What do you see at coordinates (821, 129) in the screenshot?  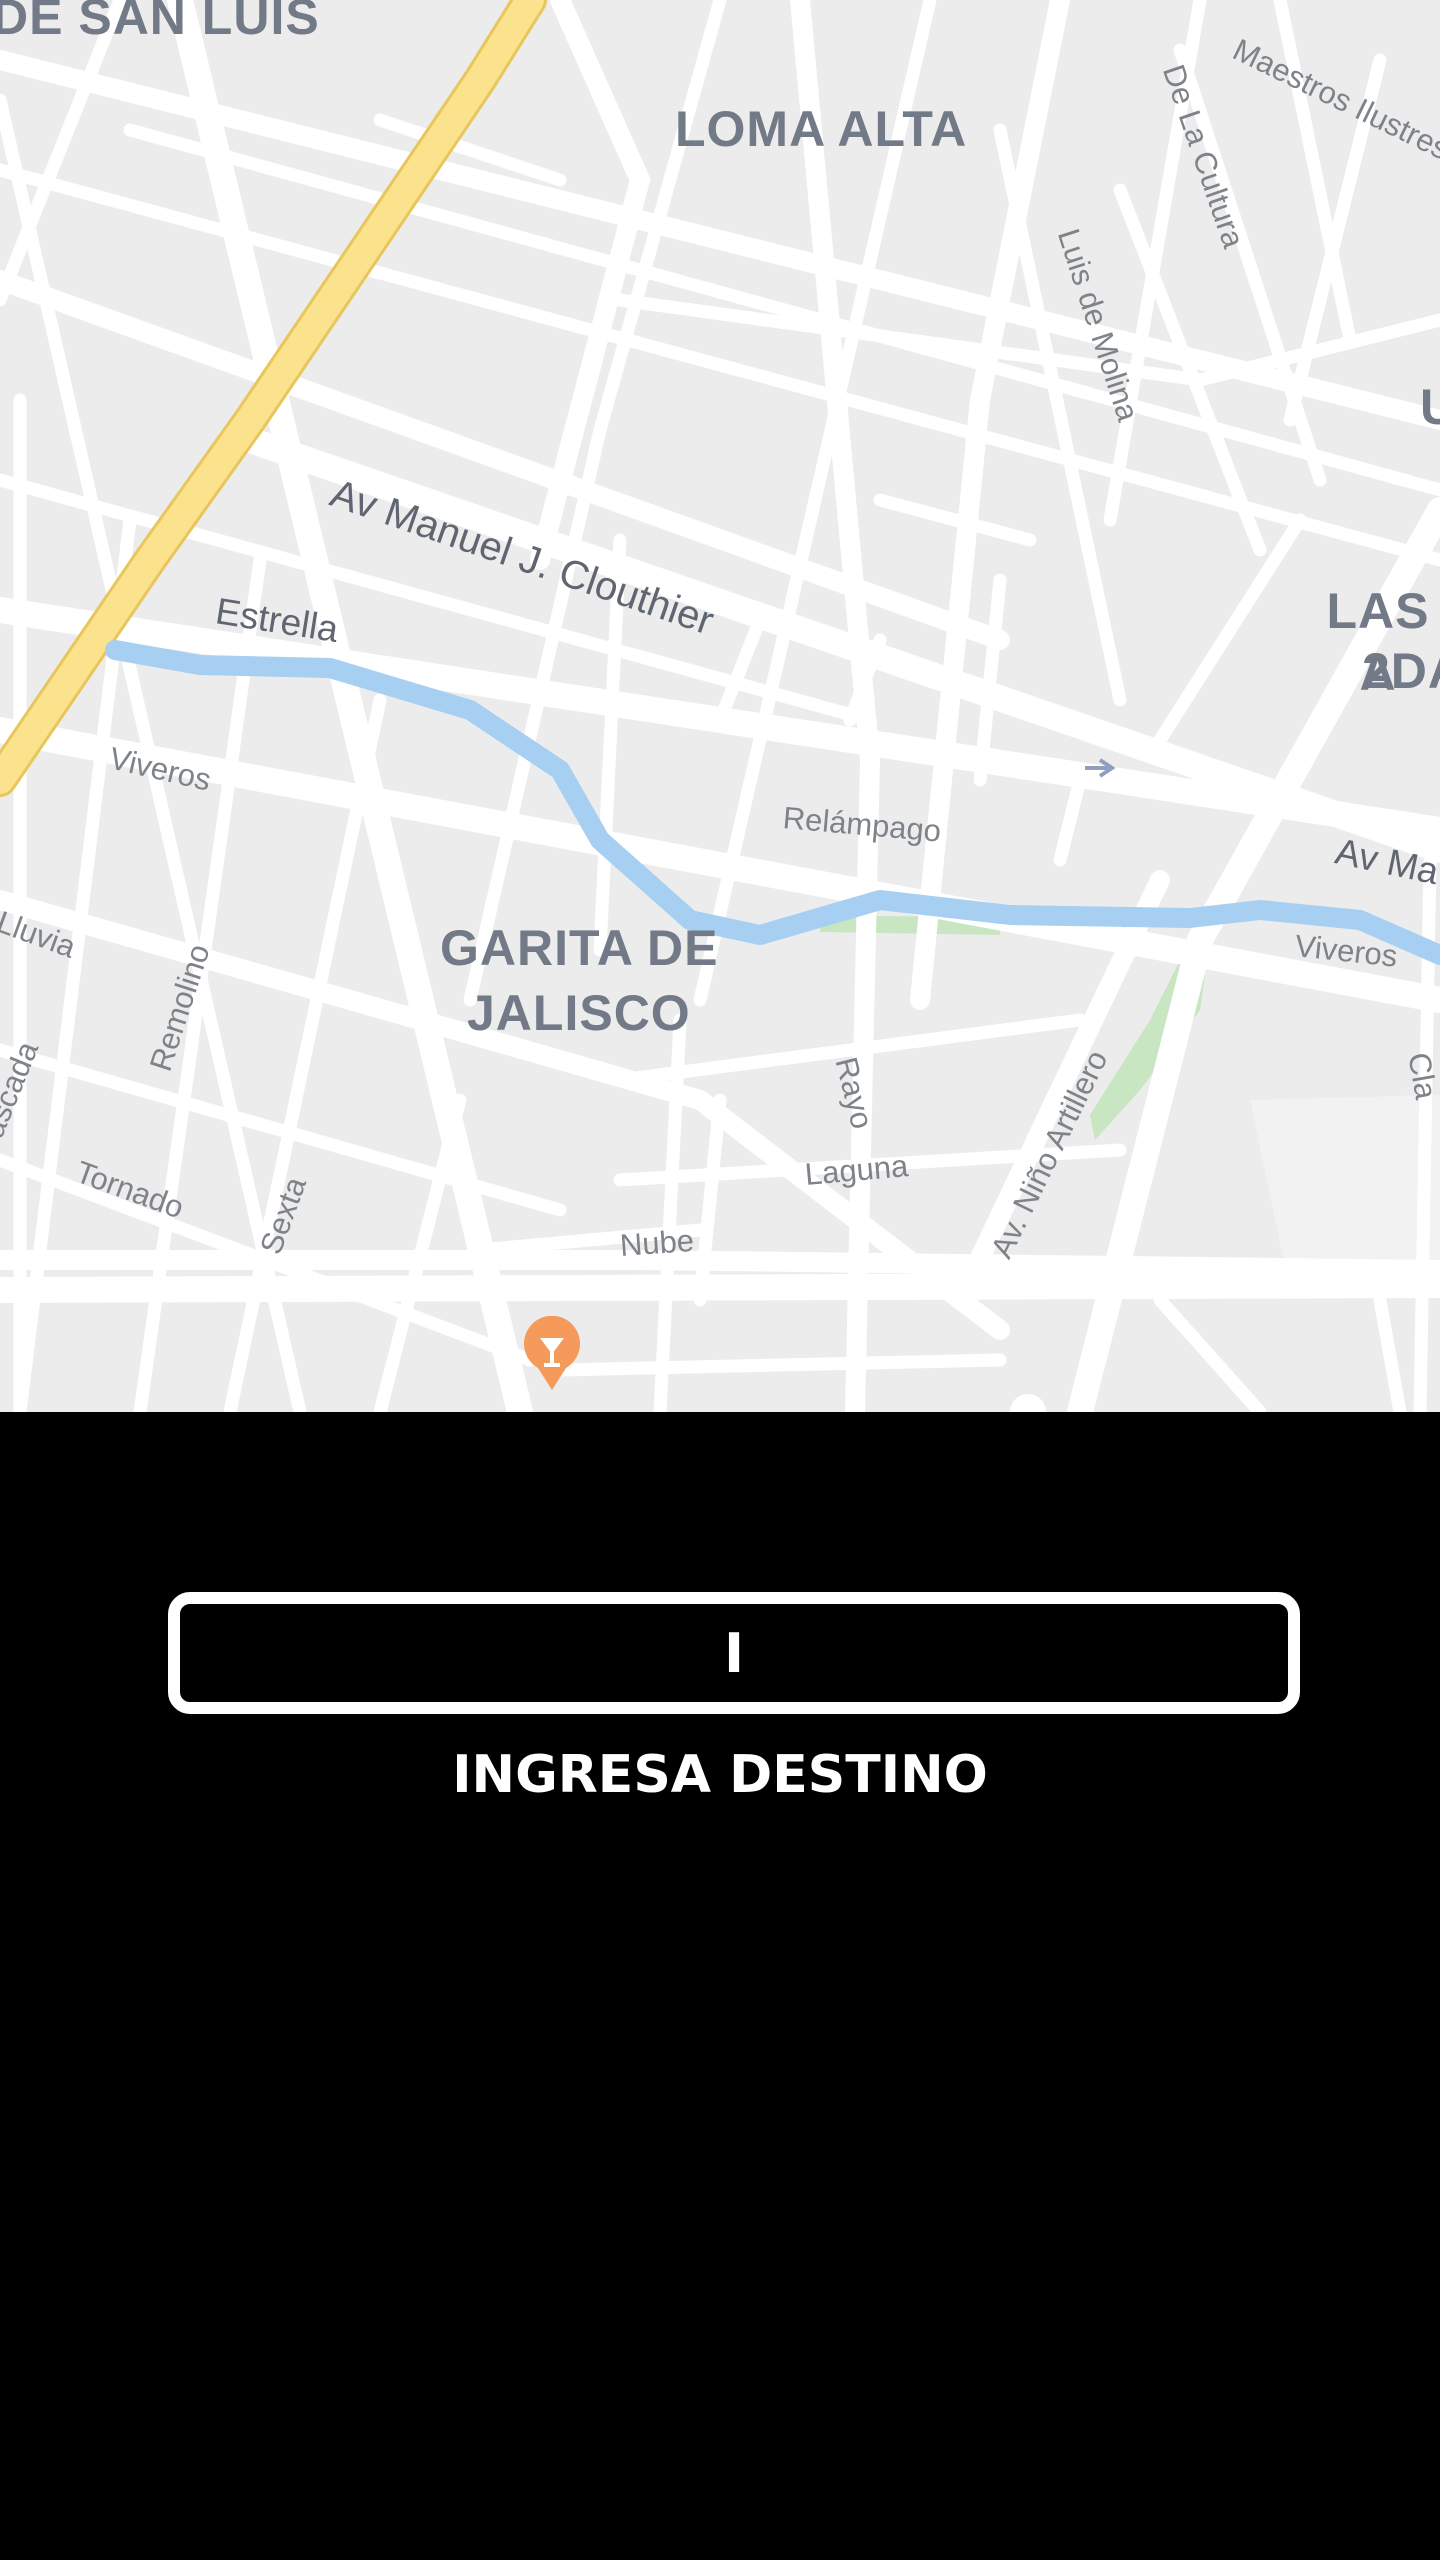 I see `area-label-loma-alta: LOMA ALTA` at bounding box center [821, 129].